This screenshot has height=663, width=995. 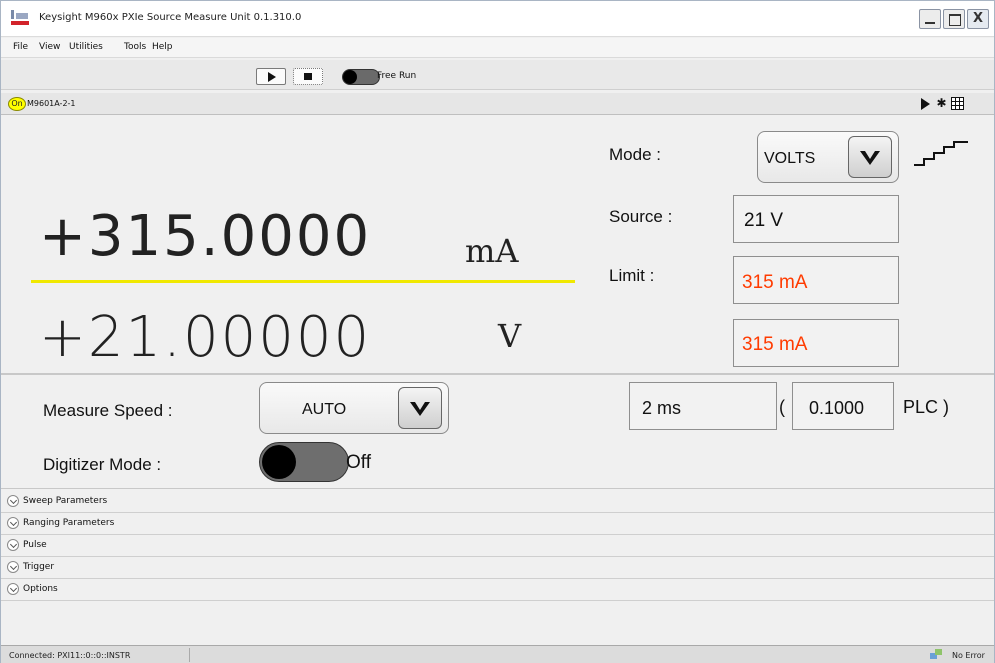 I want to click on staircase-sweep-icon, so click(x=942, y=154).